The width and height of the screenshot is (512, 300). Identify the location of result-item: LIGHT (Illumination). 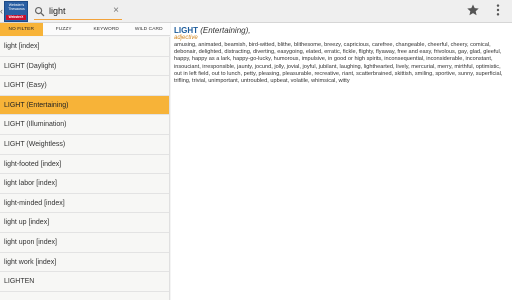
(84, 125).